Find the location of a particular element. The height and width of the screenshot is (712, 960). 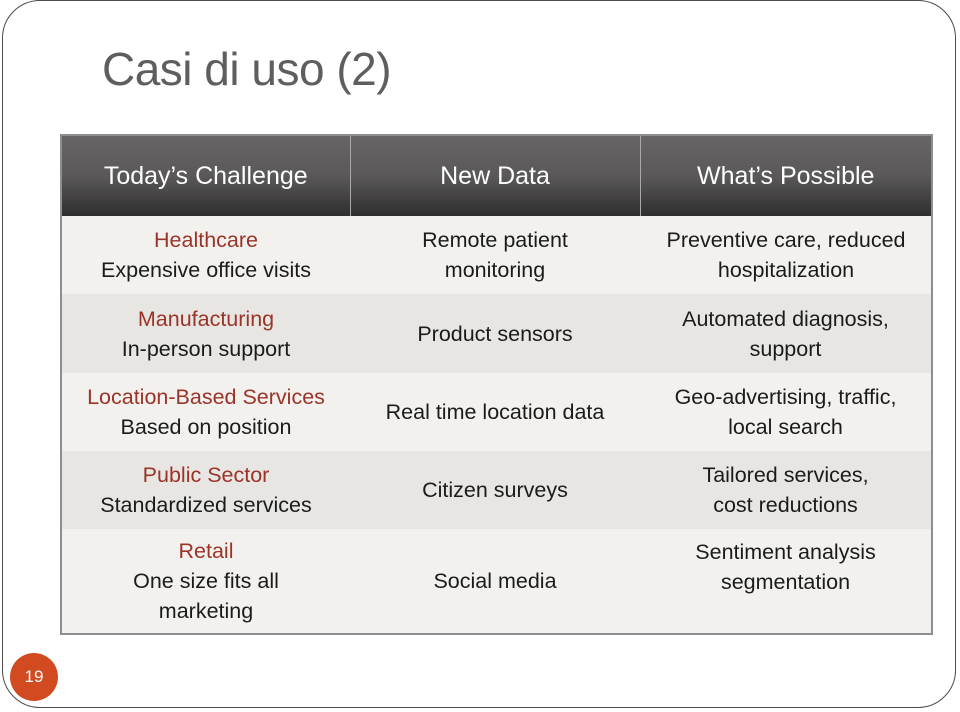

possible-cell: Automated diagnosis, support is located at coordinates (786, 333).